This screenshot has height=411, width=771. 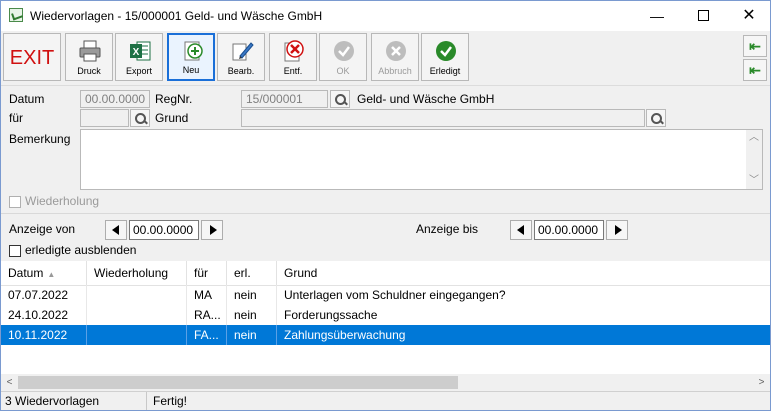 What do you see at coordinates (26, 273) in the screenshot?
I see `col-datum-label: Datum` at bounding box center [26, 273].